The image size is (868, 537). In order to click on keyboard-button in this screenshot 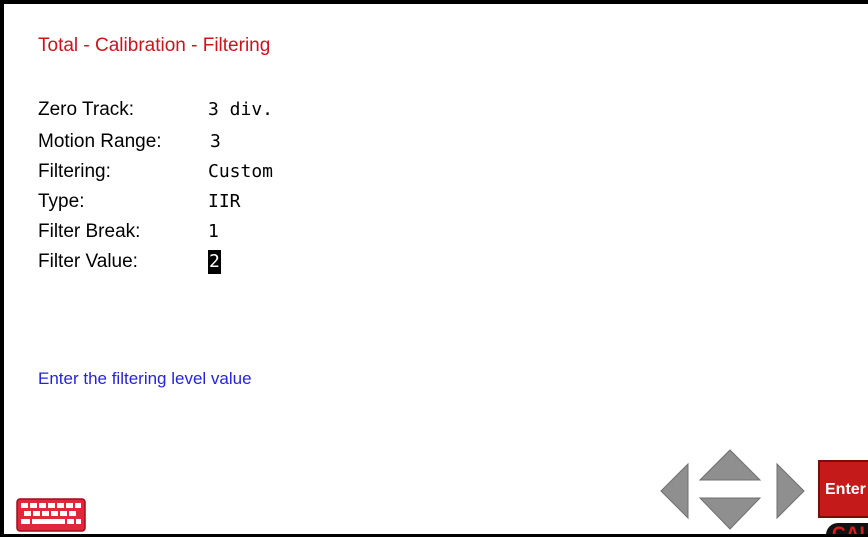, I will do `click(51, 515)`.